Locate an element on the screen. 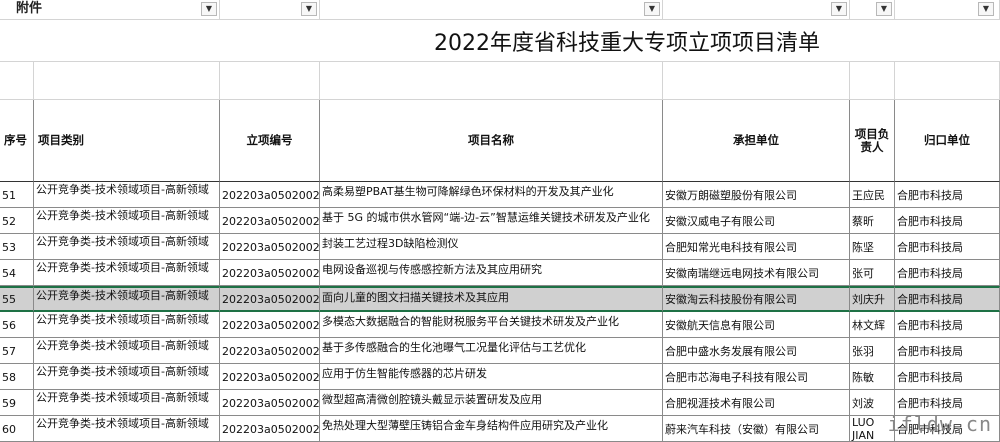 This screenshot has width=1000, height=442. filter-cell-d: ▼ is located at coordinates (491, 10).